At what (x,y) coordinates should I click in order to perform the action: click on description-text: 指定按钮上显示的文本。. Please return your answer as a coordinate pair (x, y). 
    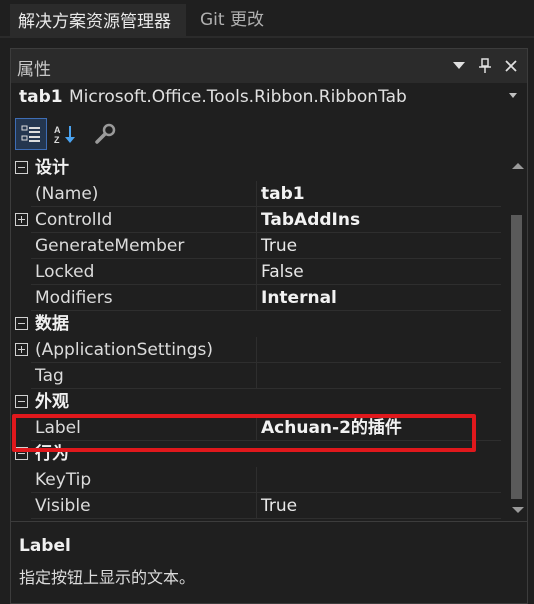
    Looking at the image, I should click on (107, 577).